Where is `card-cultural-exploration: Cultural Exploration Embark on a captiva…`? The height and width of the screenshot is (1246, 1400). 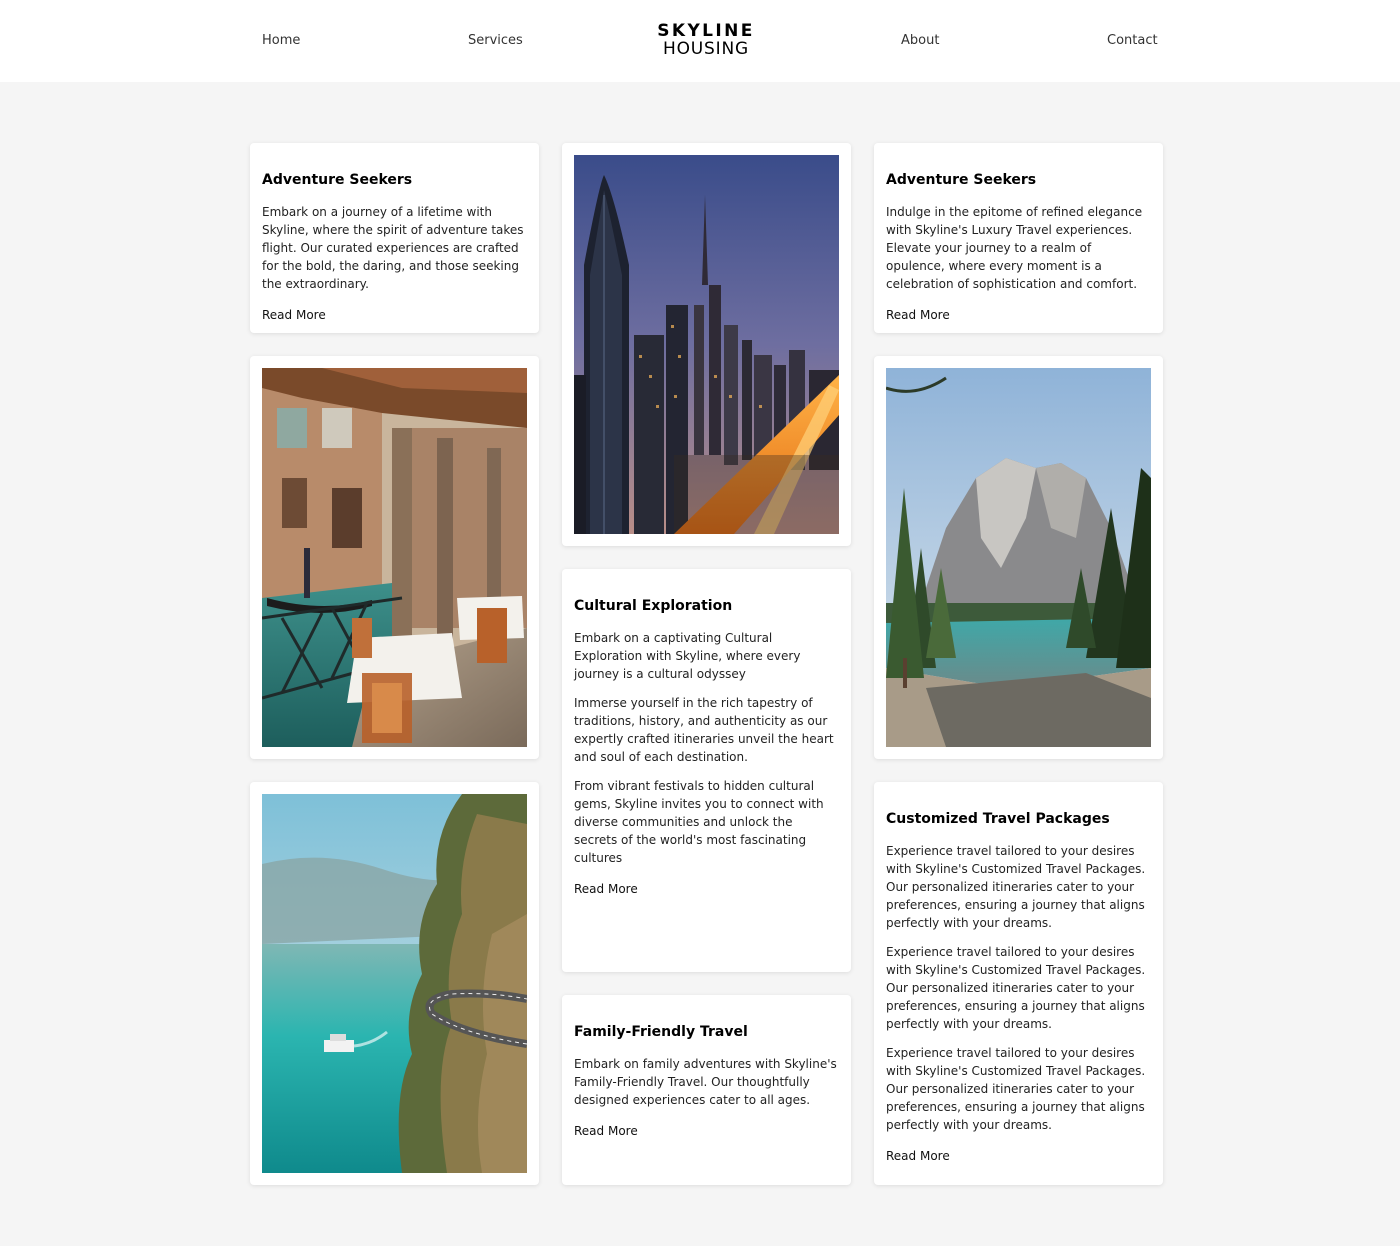
card-cultural-exploration: Cultural Exploration Embark on a captiva… is located at coordinates (706, 770).